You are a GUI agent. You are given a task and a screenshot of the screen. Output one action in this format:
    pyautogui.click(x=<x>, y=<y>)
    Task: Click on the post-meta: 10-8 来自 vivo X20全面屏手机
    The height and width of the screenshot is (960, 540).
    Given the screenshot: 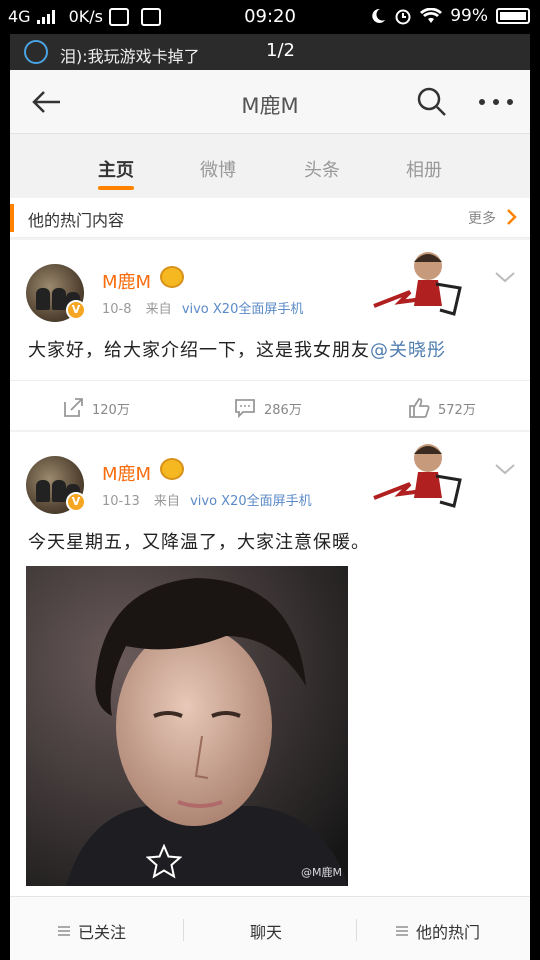 What is the action you would take?
    pyautogui.click(x=202, y=307)
    